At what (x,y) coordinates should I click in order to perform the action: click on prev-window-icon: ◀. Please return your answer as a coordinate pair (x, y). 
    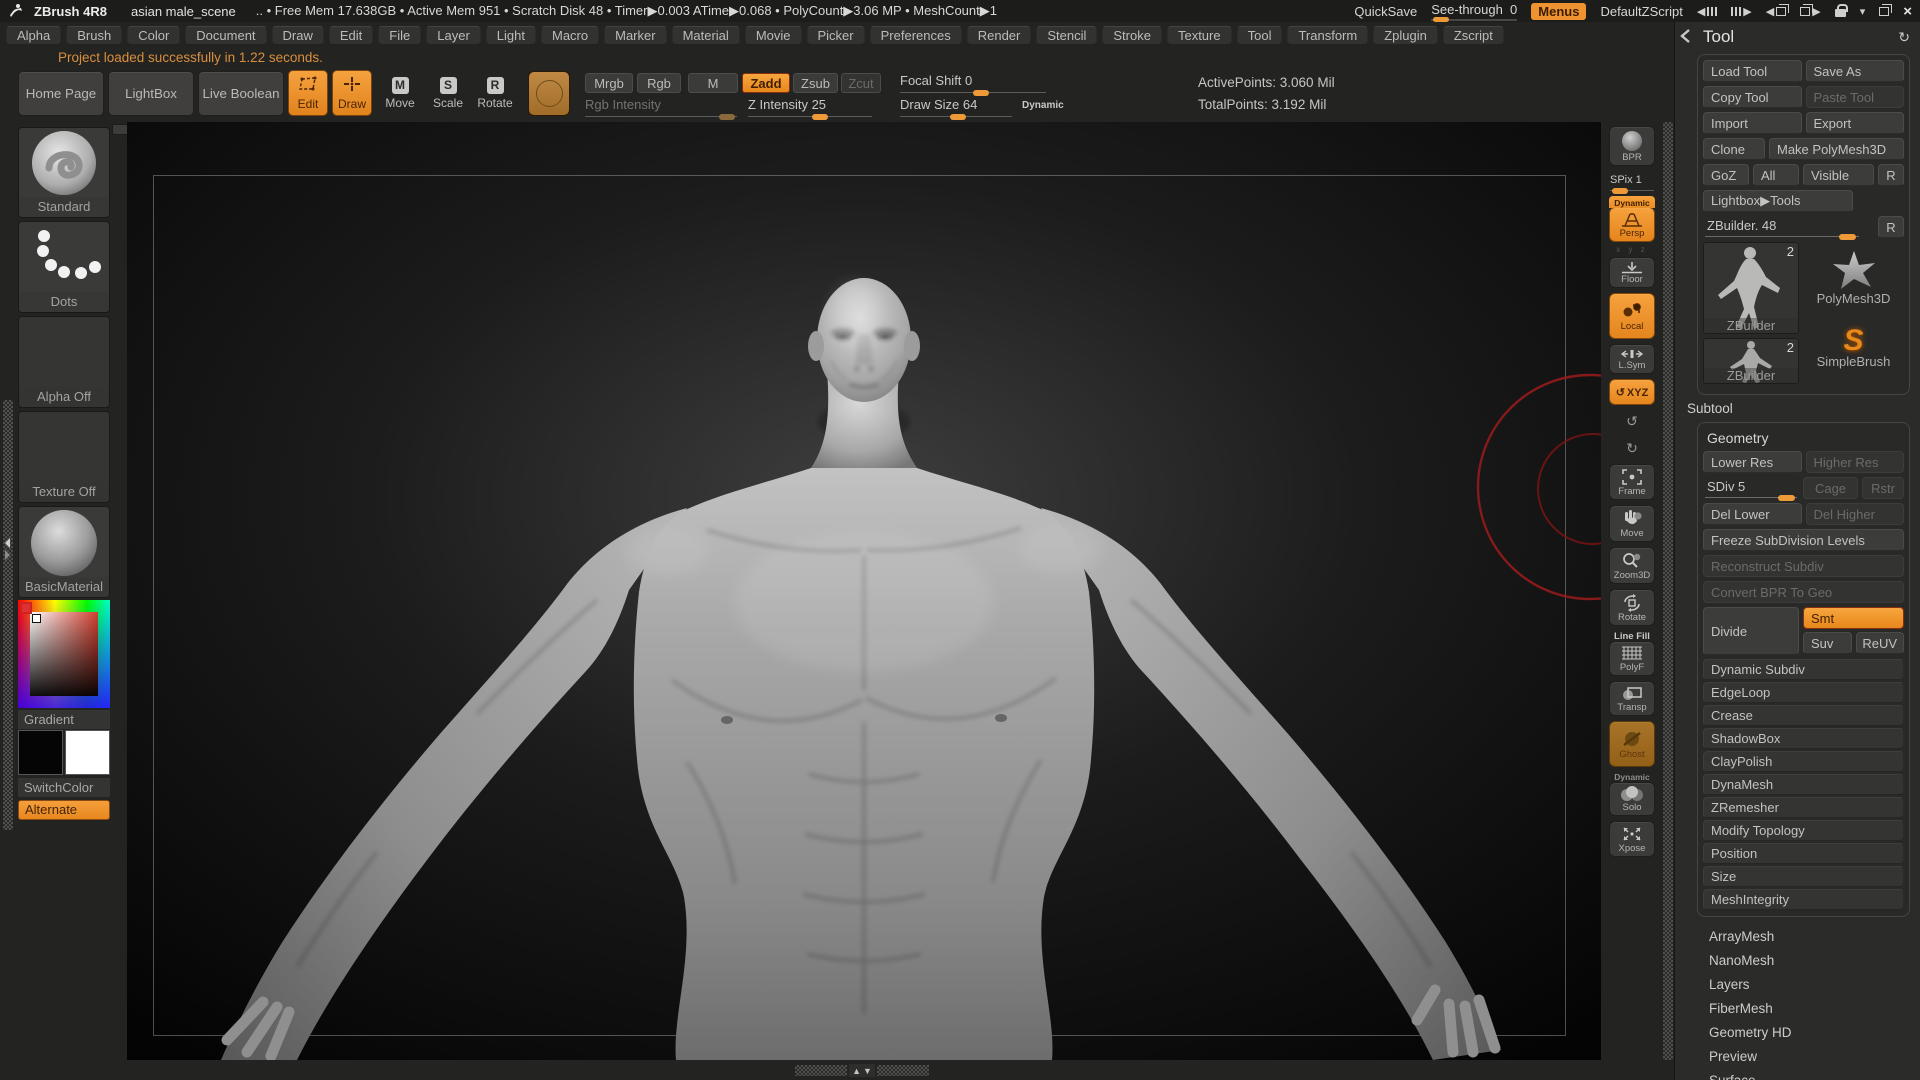
    Looking at the image, I should click on (1778, 10).